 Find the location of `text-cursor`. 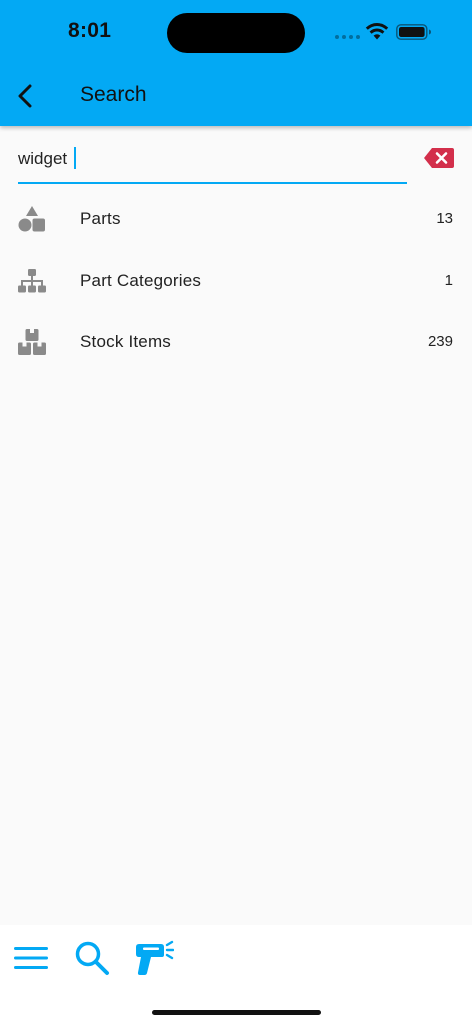

text-cursor is located at coordinates (75, 158).